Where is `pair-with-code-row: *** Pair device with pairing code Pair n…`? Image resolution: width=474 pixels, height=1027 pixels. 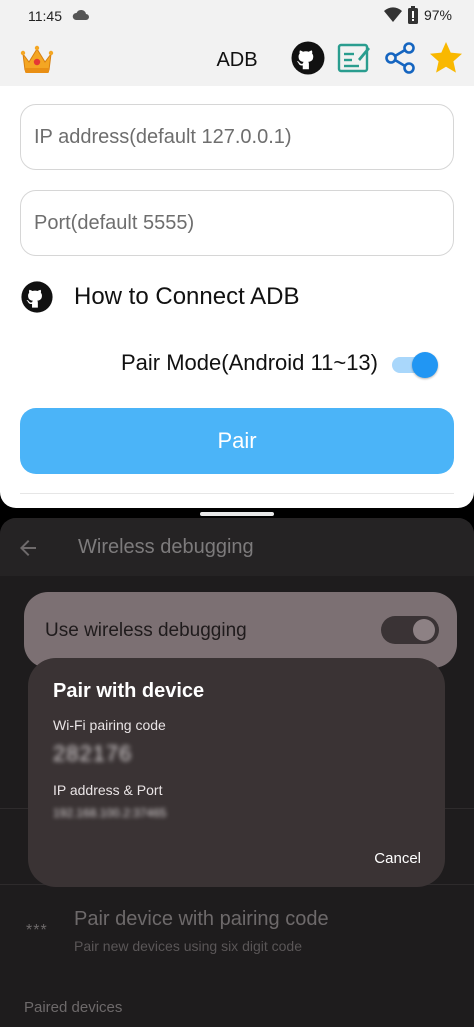
pair-with-code-row: *** Pair device with pairing code Pair n… is located at coordinates (237, 933).